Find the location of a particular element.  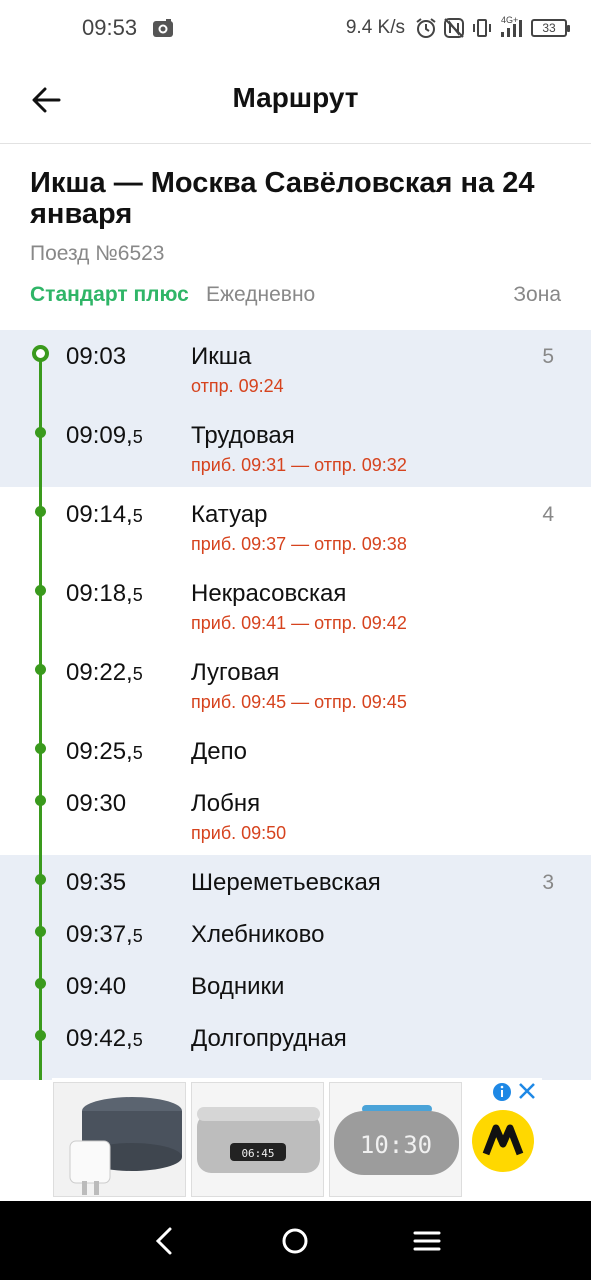

stop-name: Долгопрудная is located at coordinates (269, 1038).